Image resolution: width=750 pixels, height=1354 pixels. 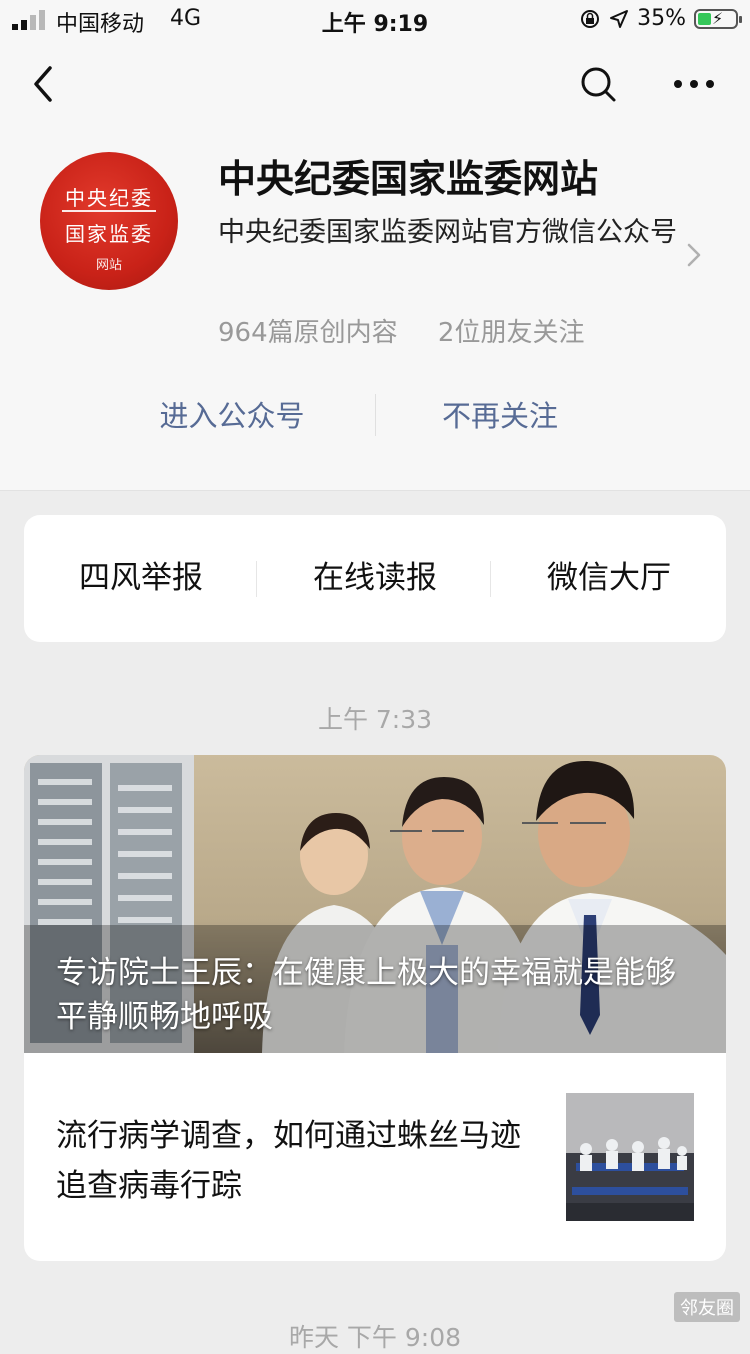 What do you see at coordinates (109, 211) in the screenshot?
I see `logo-divider` at bounding box center [109, 211].